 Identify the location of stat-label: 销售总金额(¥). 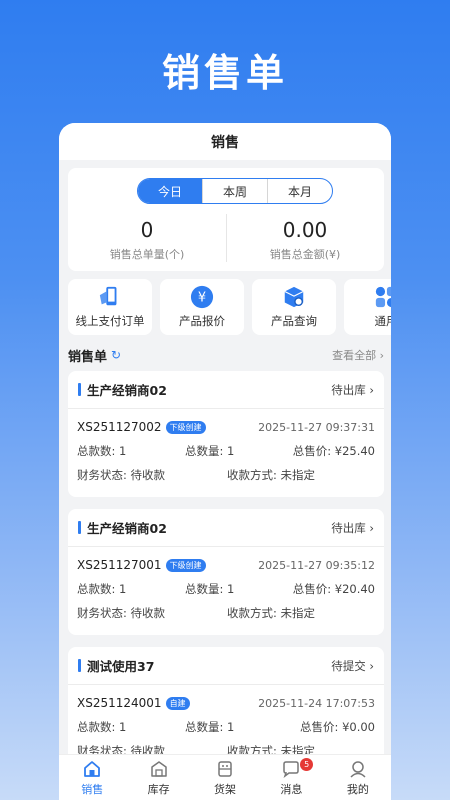
(305, 254).